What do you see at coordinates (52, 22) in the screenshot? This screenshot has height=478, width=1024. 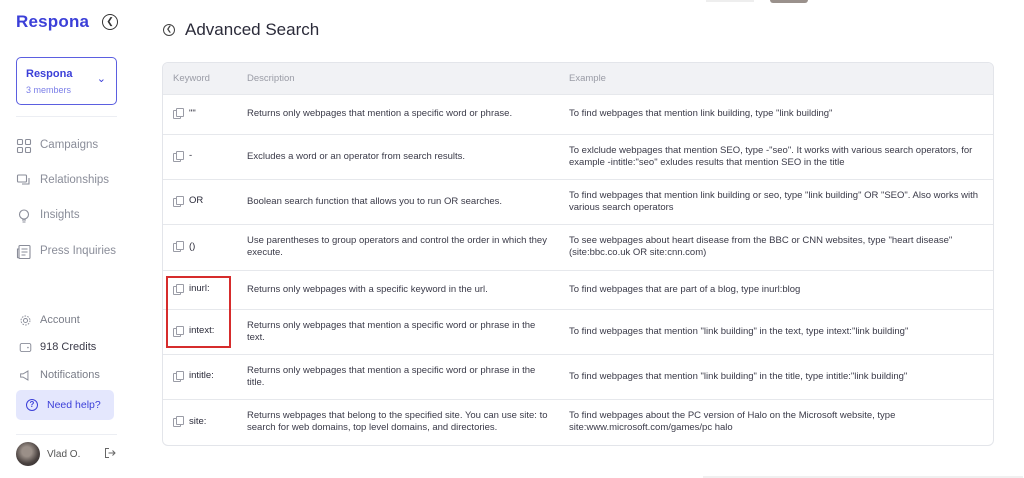 I see `logo: Respona` at bounding box center [52, 22].